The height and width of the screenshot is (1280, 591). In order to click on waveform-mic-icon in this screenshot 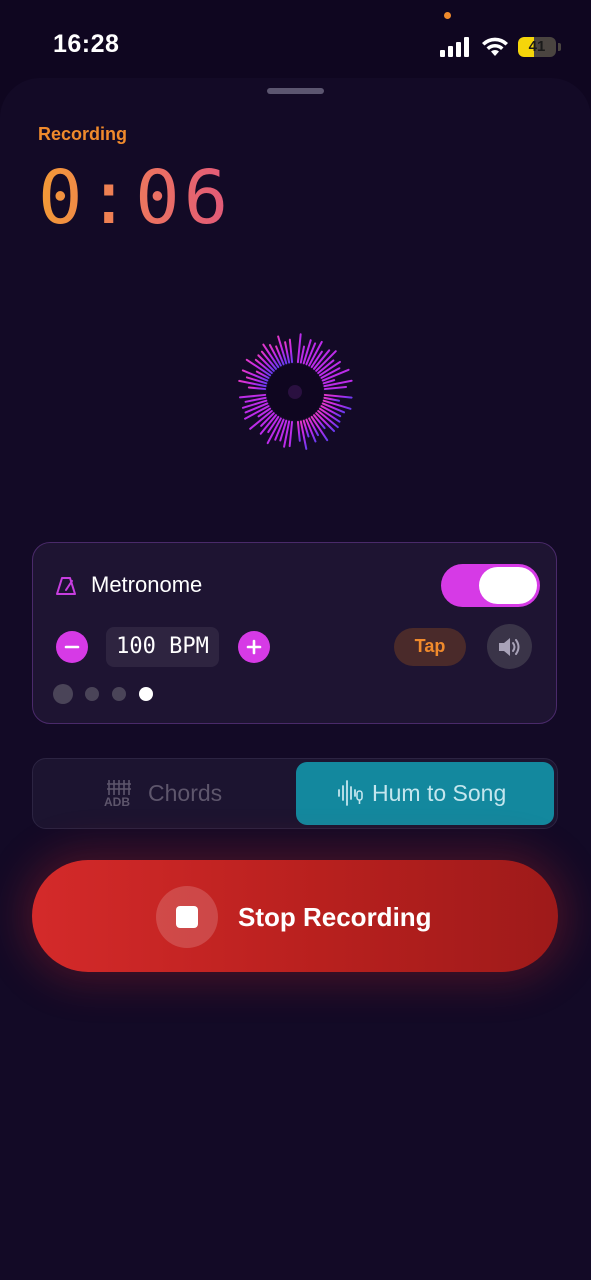, I will do `click(350, 793)`.